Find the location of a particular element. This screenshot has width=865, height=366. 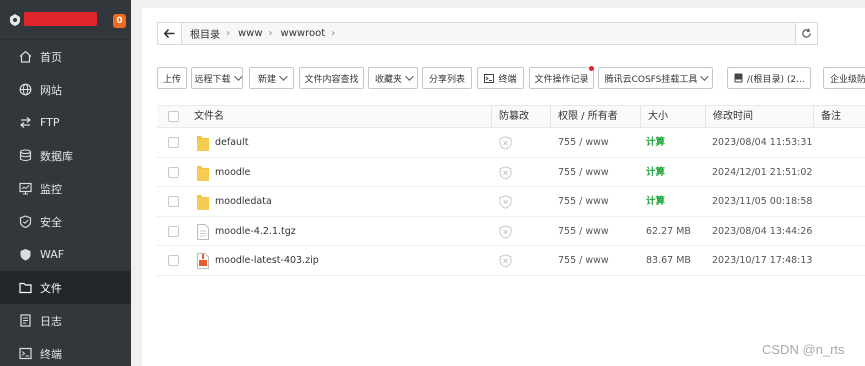

sidebar-item-home: 首页 is located at coordinates (65, 56).